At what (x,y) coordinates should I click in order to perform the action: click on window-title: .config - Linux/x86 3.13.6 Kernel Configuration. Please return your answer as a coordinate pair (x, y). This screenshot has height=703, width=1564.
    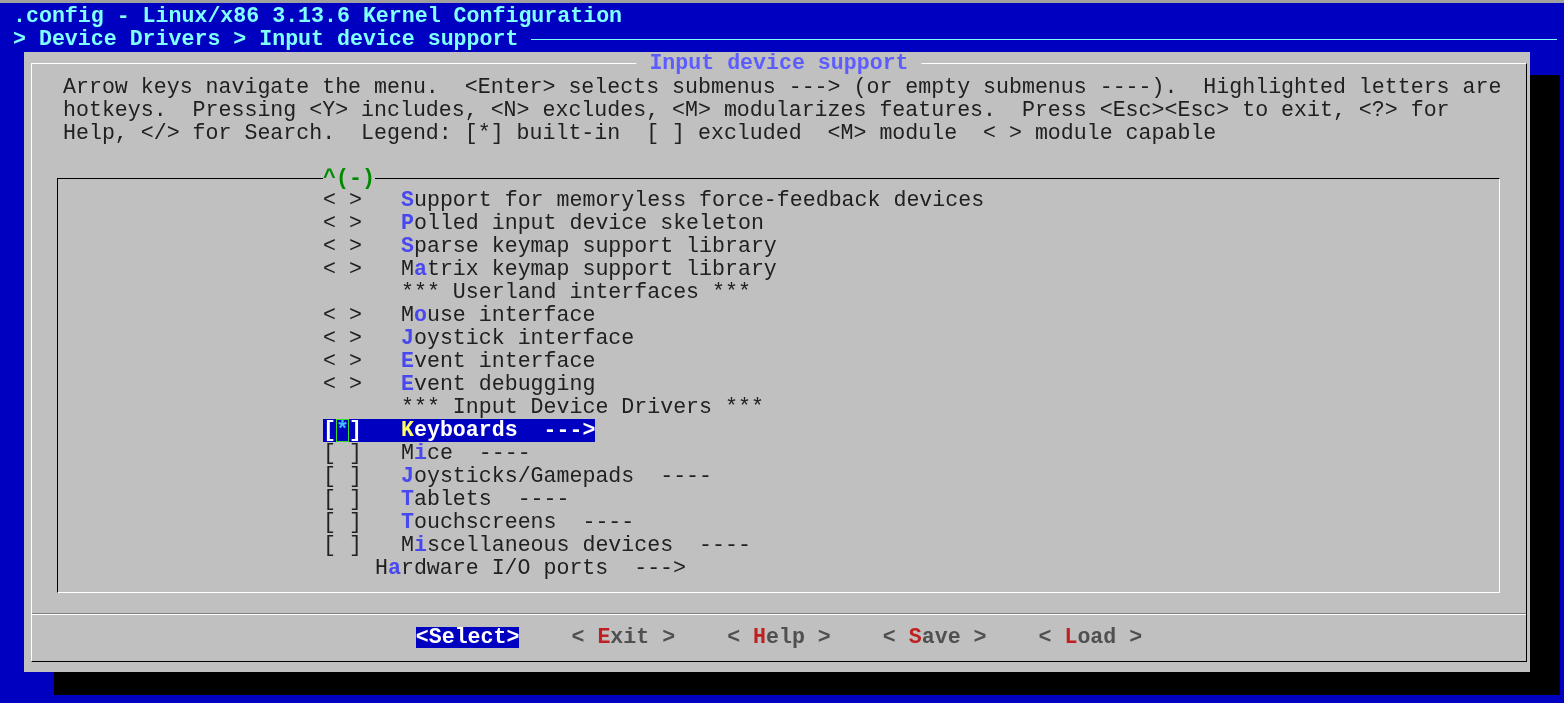
    Looking at the image, I should click on (318, 16).